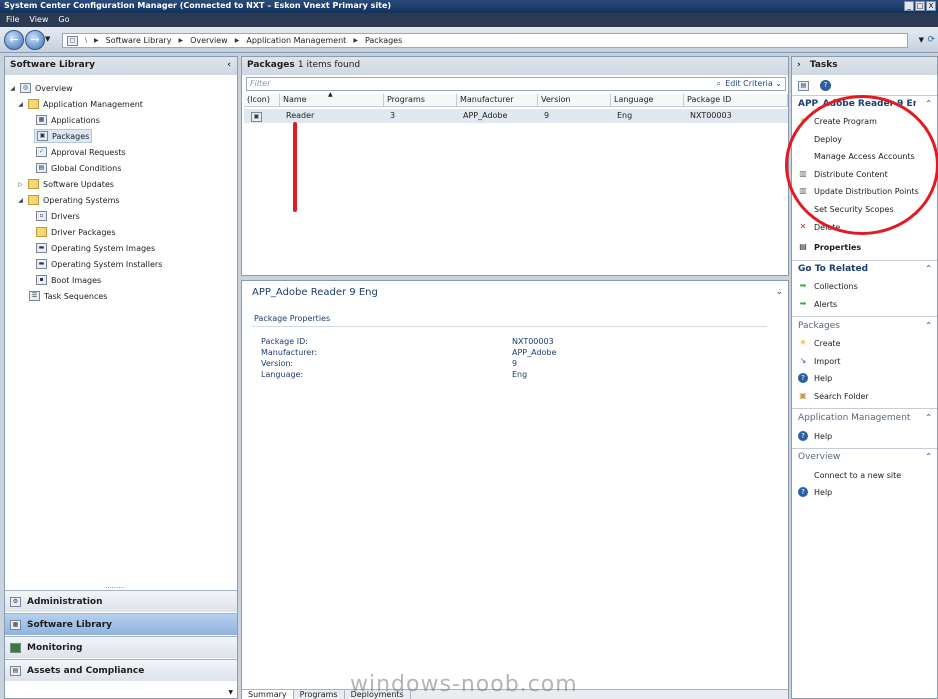  Describe the element at coordinates (799, 65) in the screenshot. I see `expand-pane-icon: ›` at that location.